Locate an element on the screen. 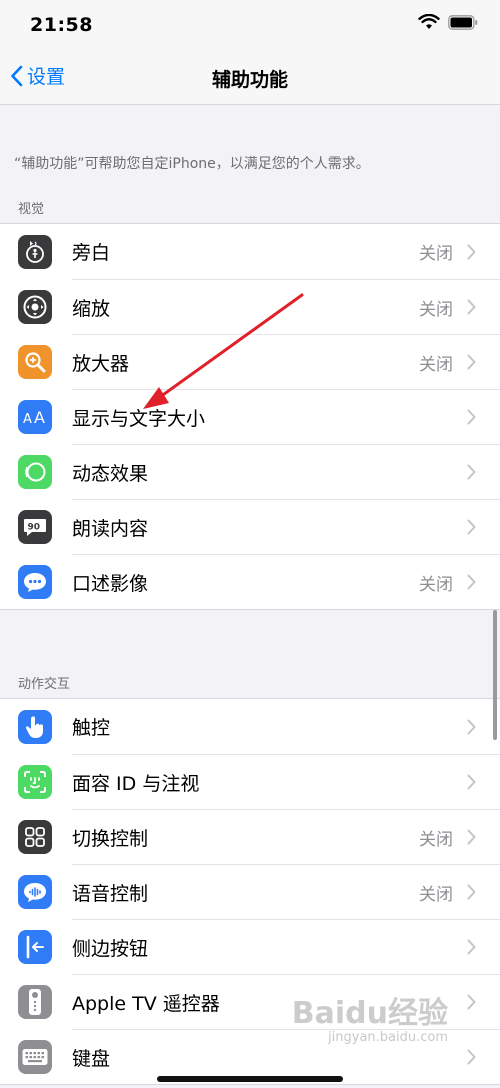  baidu-watermark-url: jingyan.baidu.com is located at coordinates (388, 1037).